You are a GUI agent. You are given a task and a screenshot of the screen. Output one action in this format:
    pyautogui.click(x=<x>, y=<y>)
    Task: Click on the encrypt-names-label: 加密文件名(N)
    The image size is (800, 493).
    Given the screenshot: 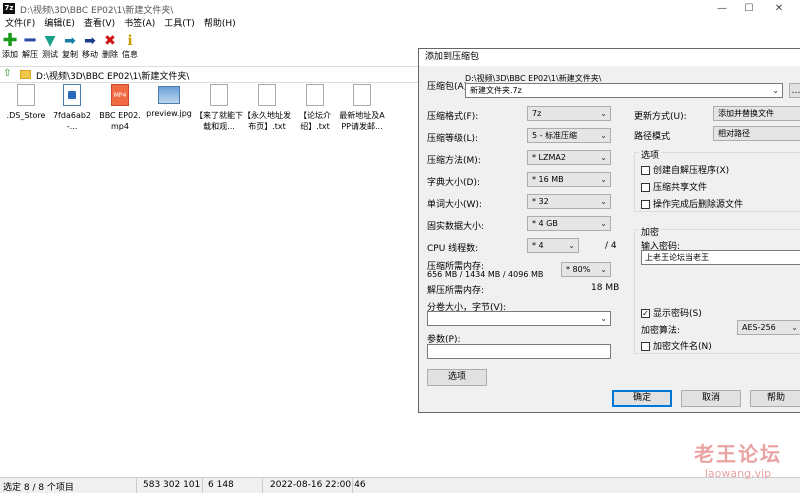 What is the action you would take?
    pyautogui.click(x=682, y=347)
    